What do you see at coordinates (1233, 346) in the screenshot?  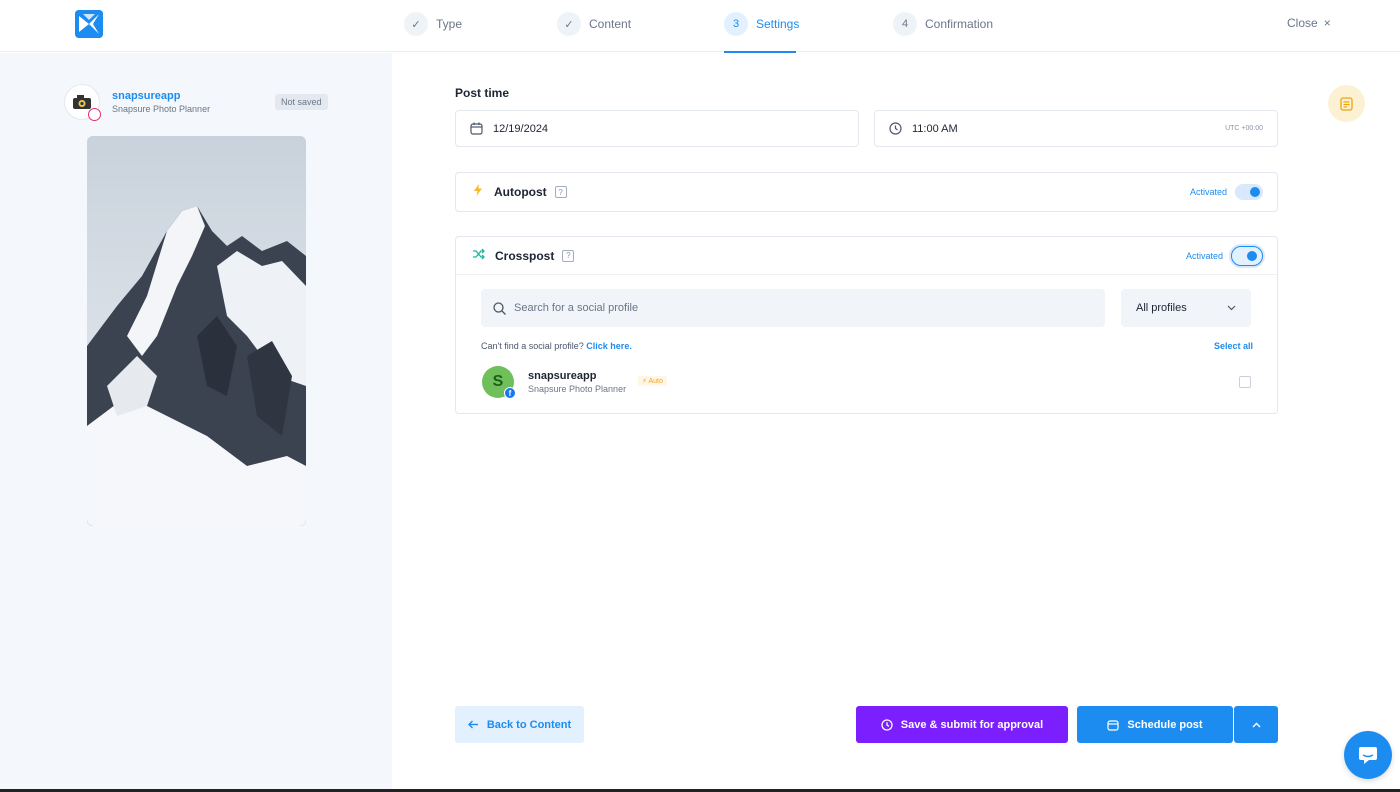 I see `select-all-link: Select all` at bounding box center [1233, 346].